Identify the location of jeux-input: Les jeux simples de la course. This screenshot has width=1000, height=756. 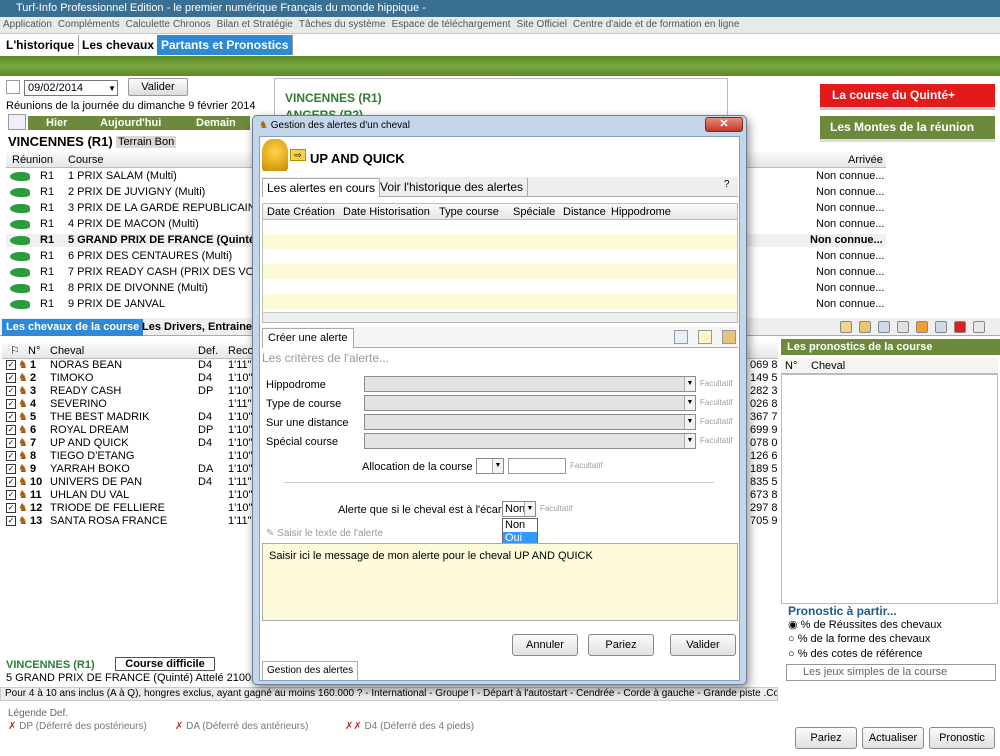
(891, 672).